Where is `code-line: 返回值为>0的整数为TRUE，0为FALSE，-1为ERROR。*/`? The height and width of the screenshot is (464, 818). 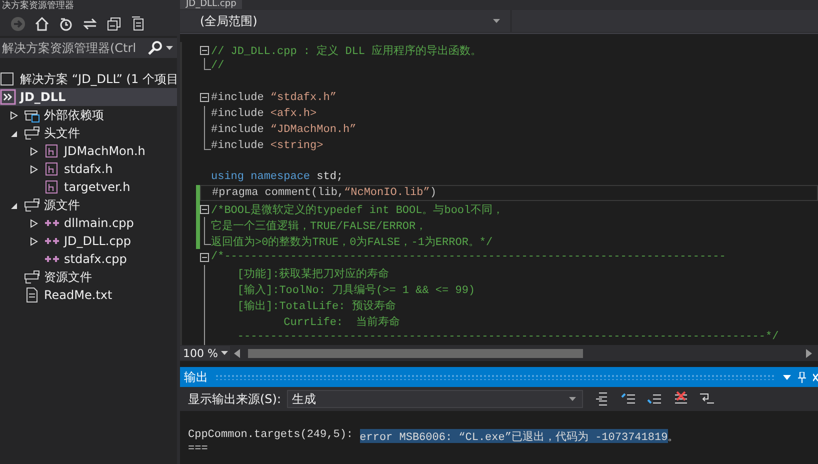 code-line: 返回值为>0的整数为TRUE，0为FALSE，-1为ERROR。*/ is located at coordinates (352, 242).